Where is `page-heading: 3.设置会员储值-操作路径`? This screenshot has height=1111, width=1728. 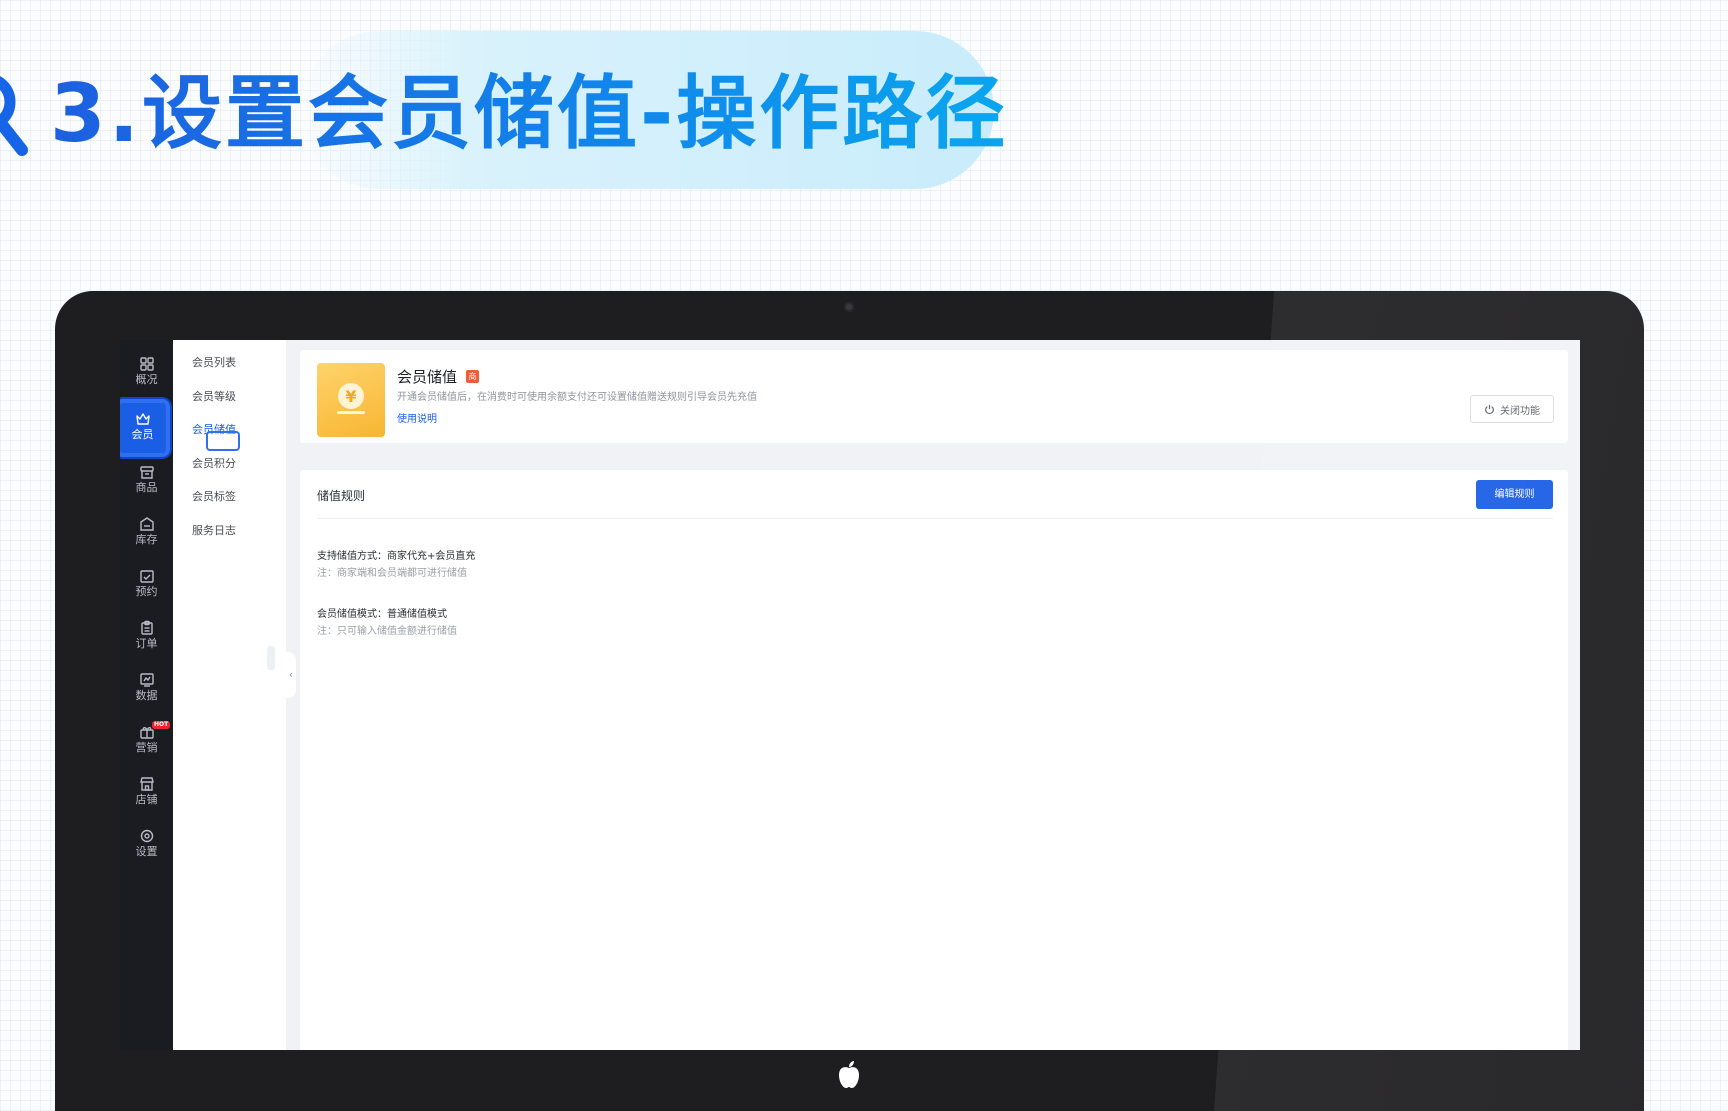
page-heading: 3.设置会员储值-操作路径 is located at coordinates (529, 114).